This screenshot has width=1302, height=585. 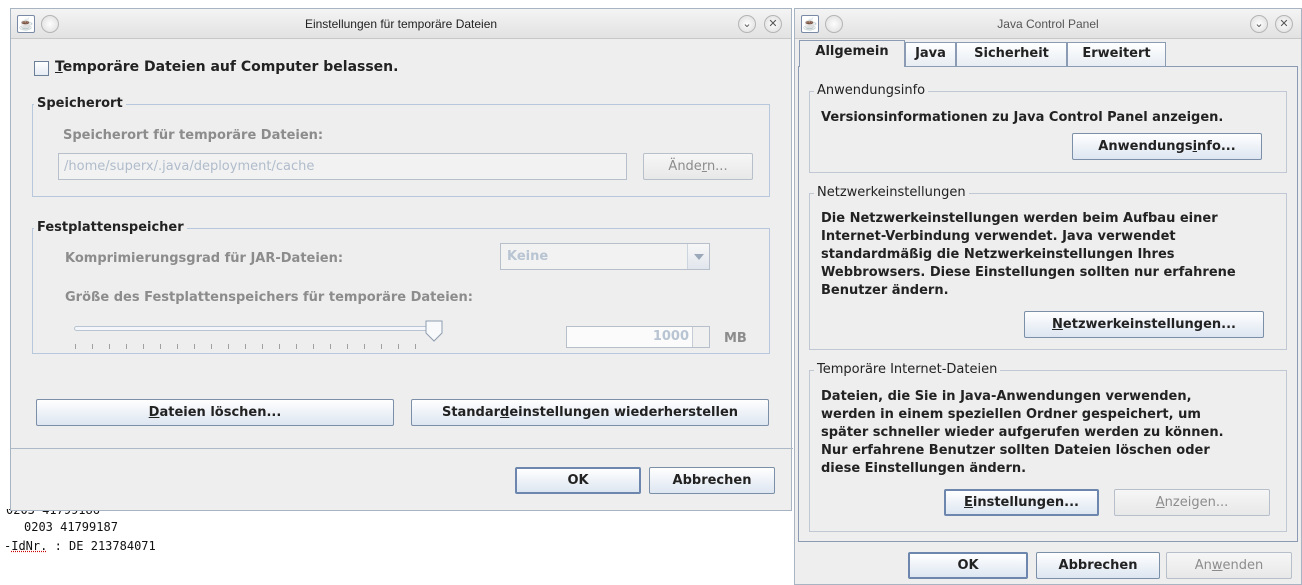 What do you see at coordinates (226, 67) in the screenshot?
I see `keep-temp-files-label: Temporäre Dateien auf Computer belassen.` at bounding box center [226, 67].